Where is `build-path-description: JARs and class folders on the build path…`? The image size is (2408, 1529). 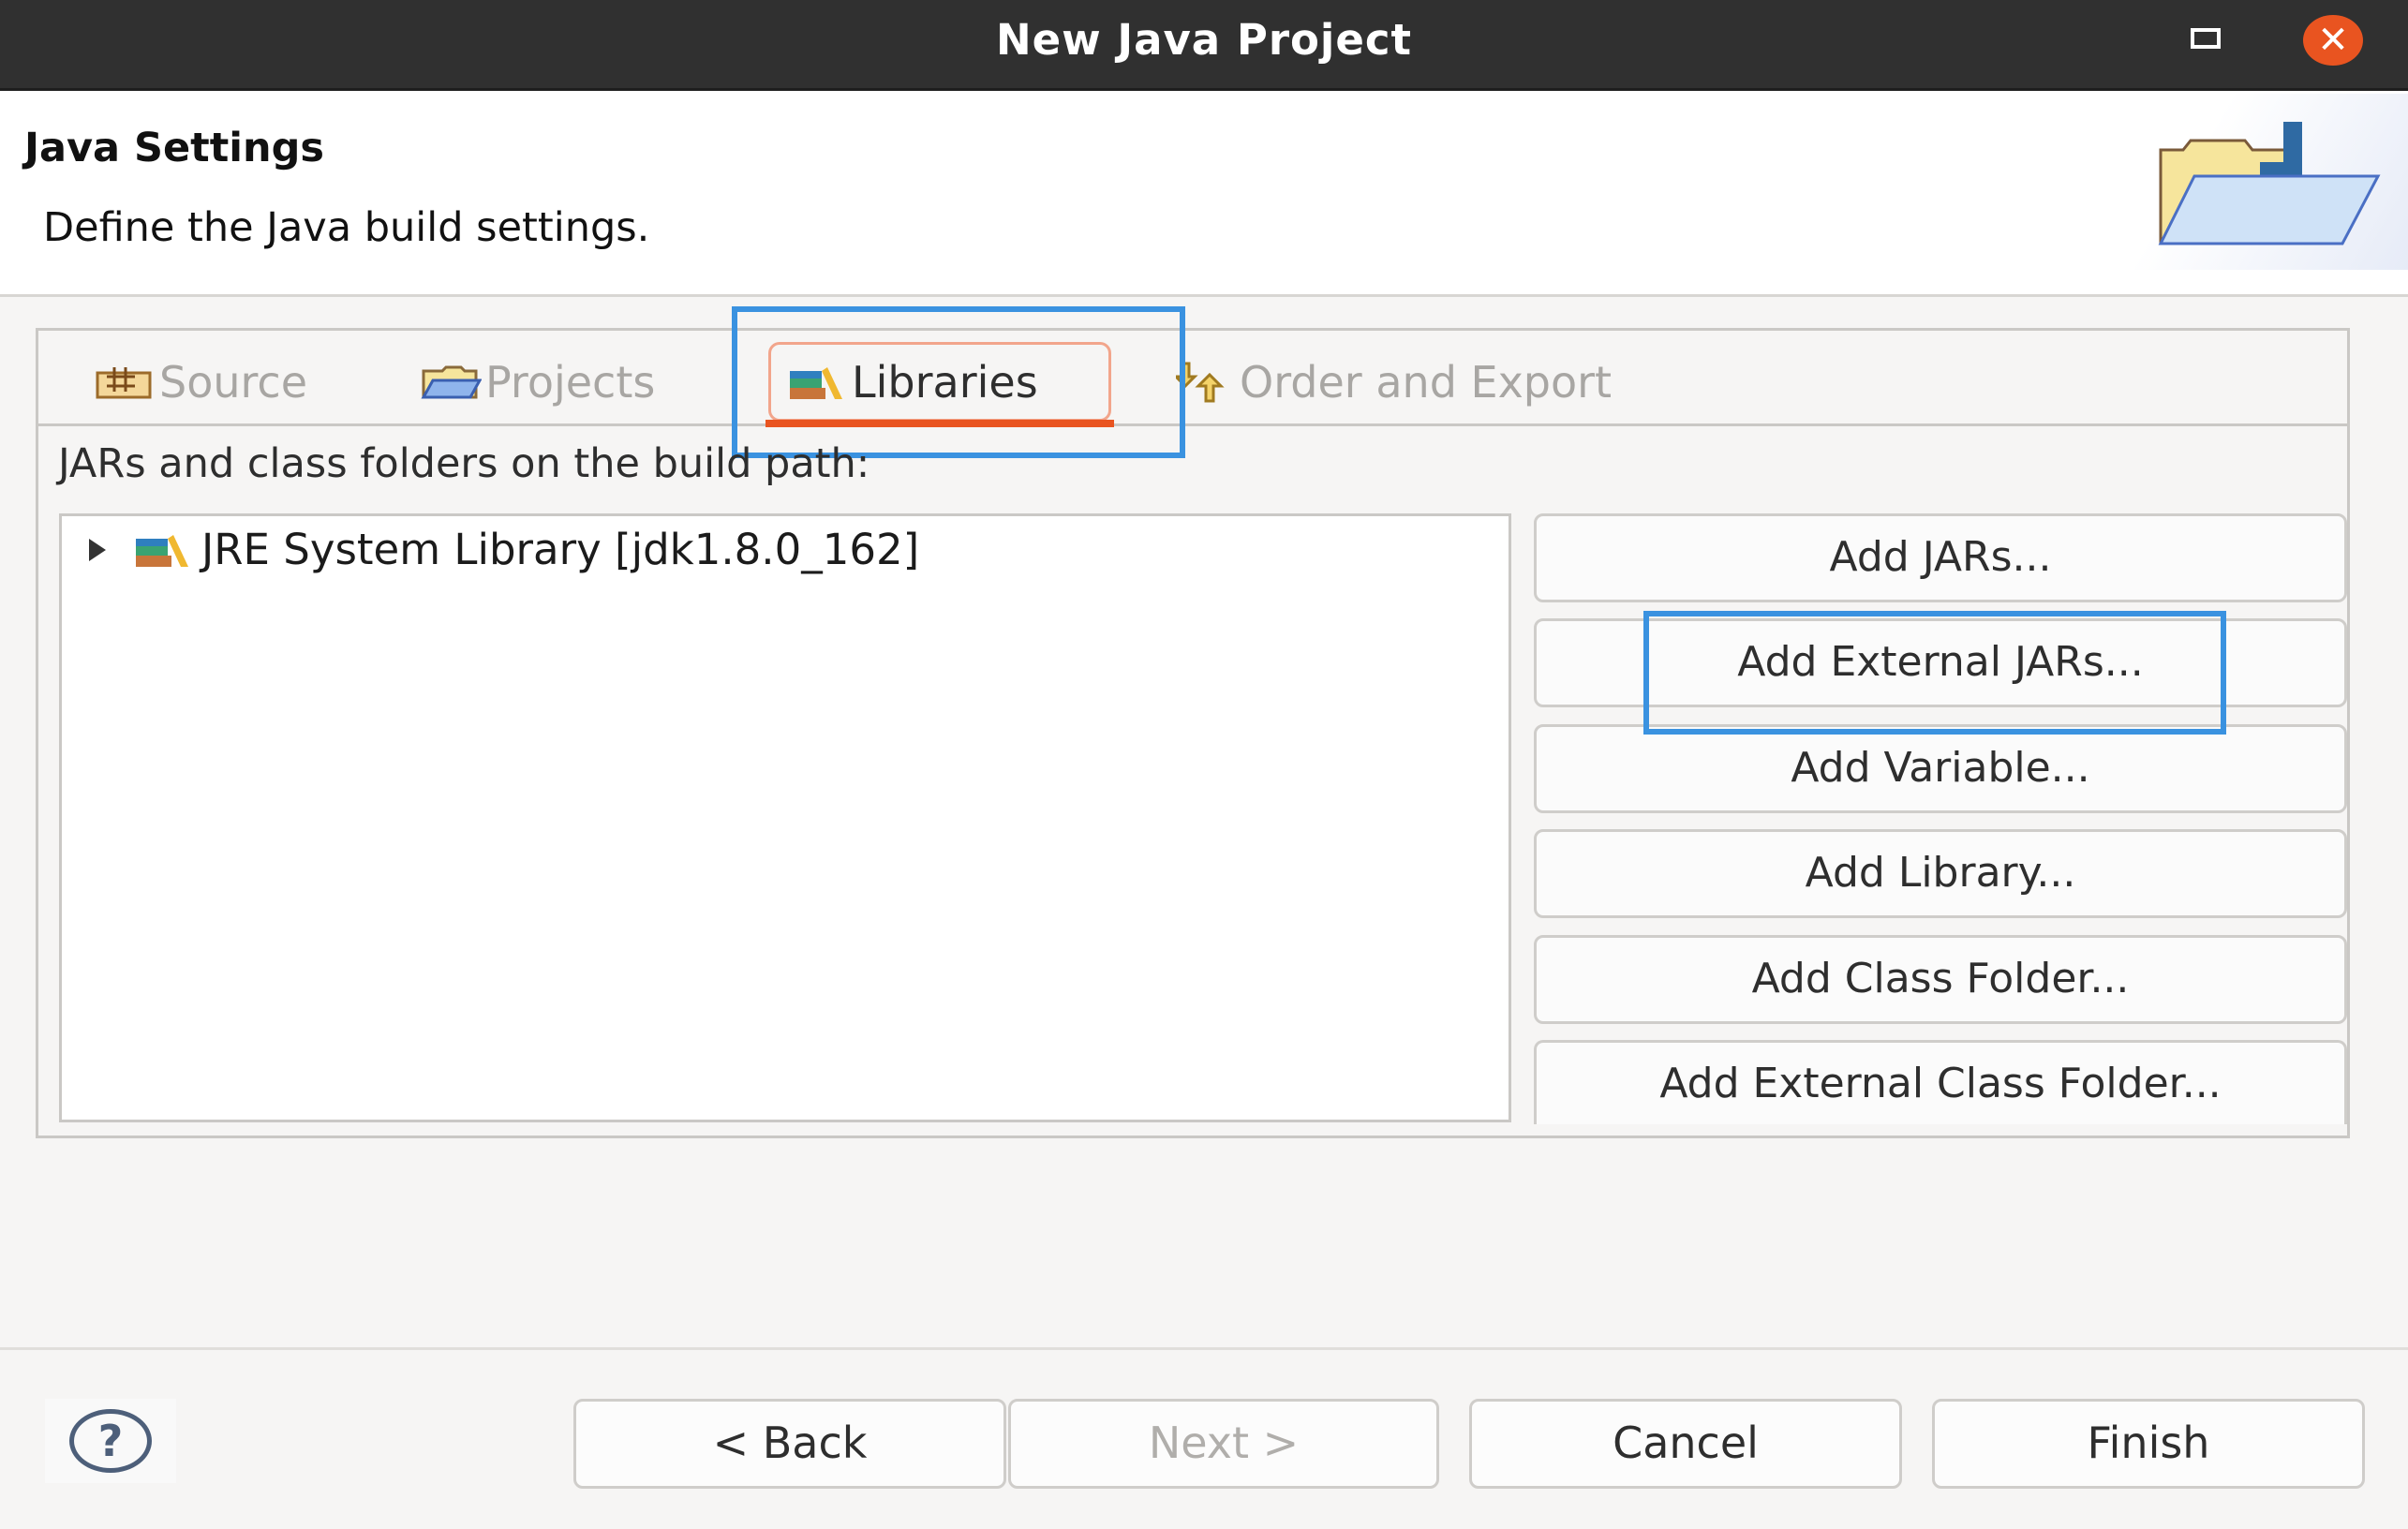
build-path-description: JARs and class folders on the build path… is located at coordinates (464, 463).